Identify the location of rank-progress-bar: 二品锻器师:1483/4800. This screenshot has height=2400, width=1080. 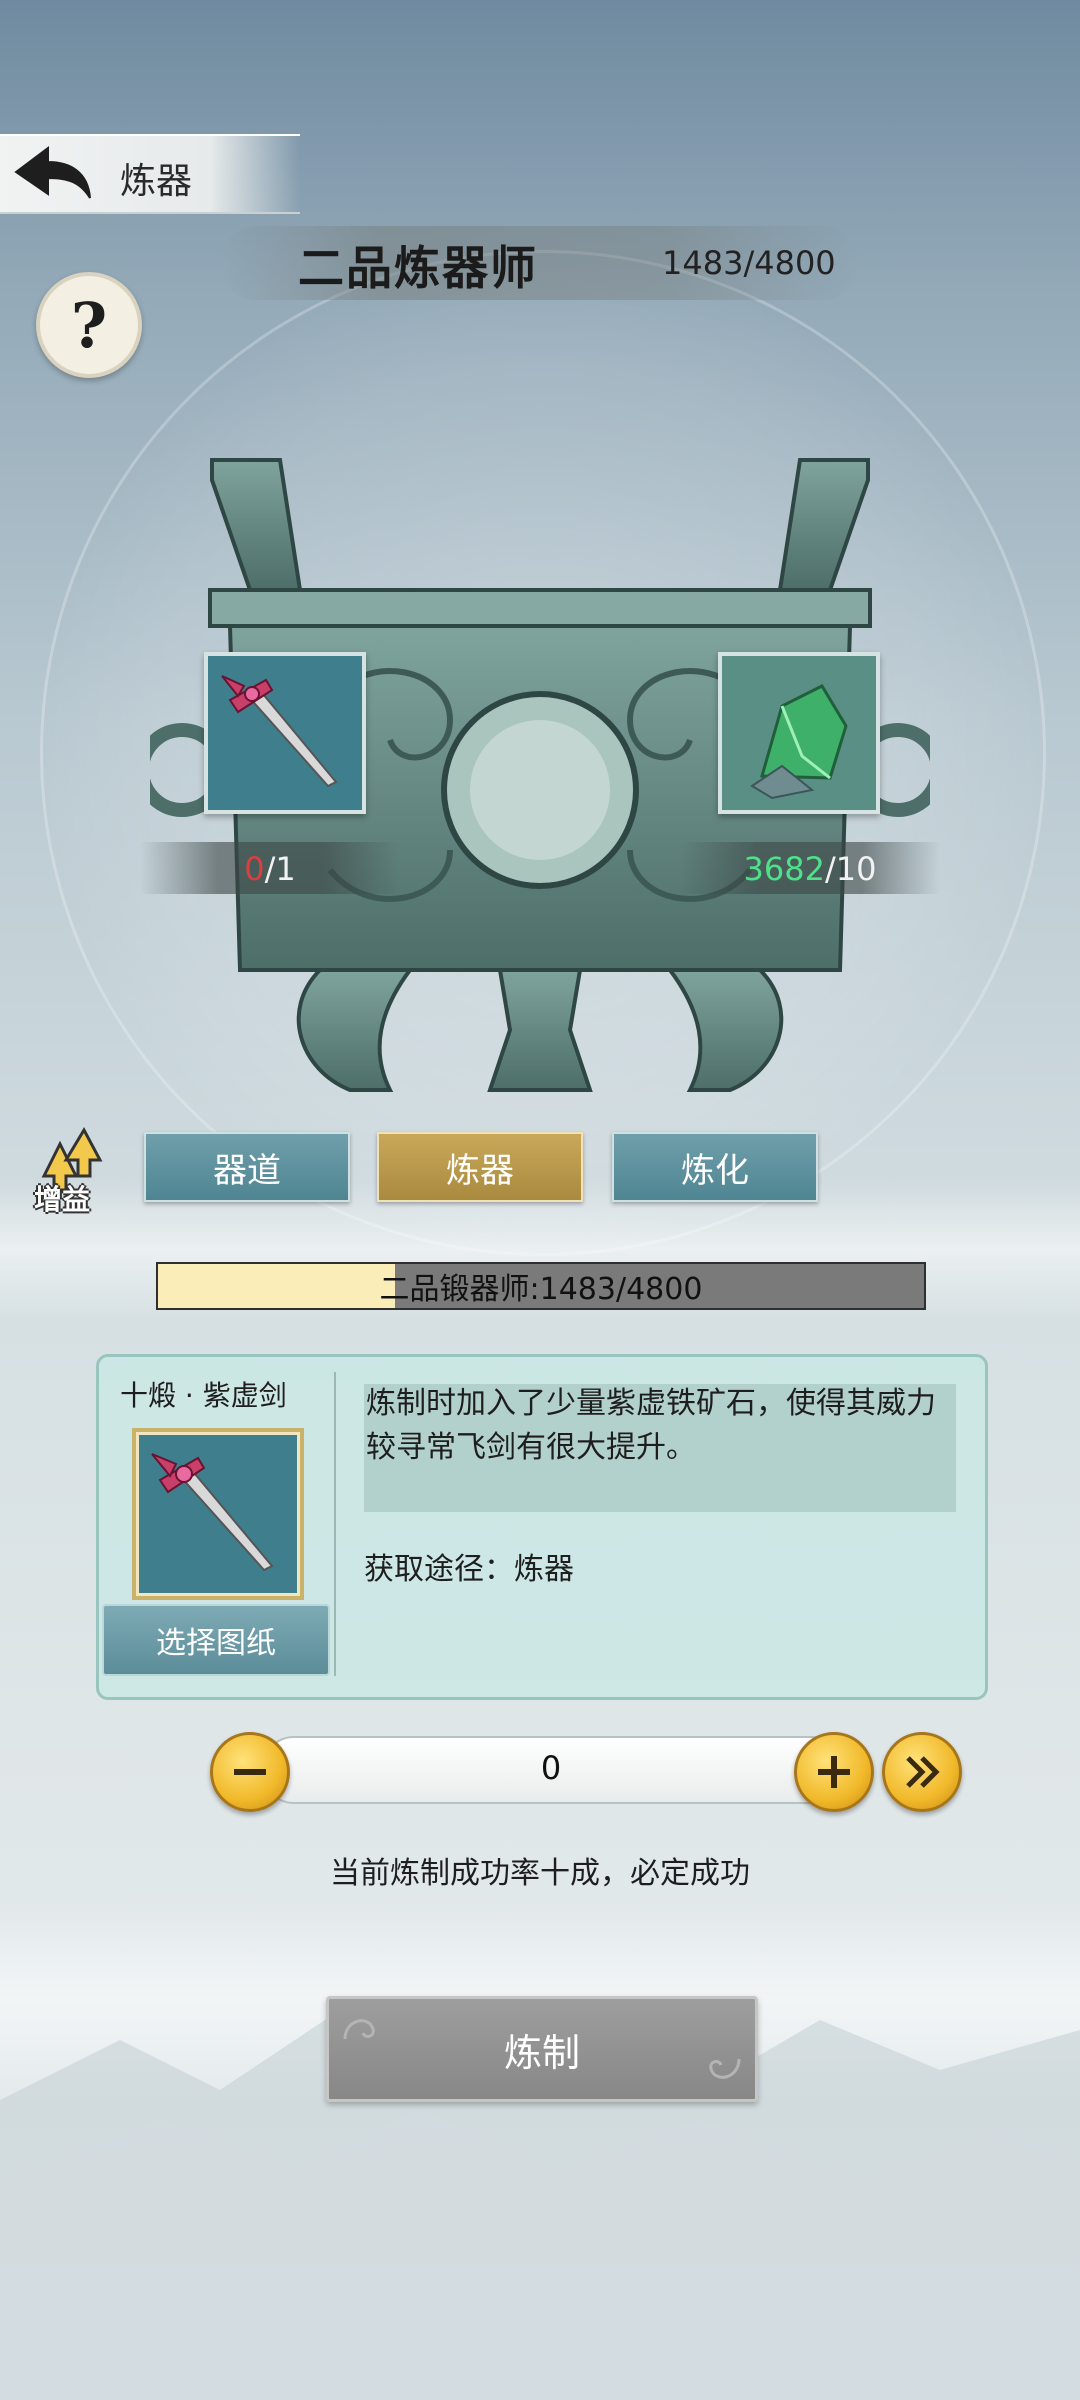
(541, 1286).